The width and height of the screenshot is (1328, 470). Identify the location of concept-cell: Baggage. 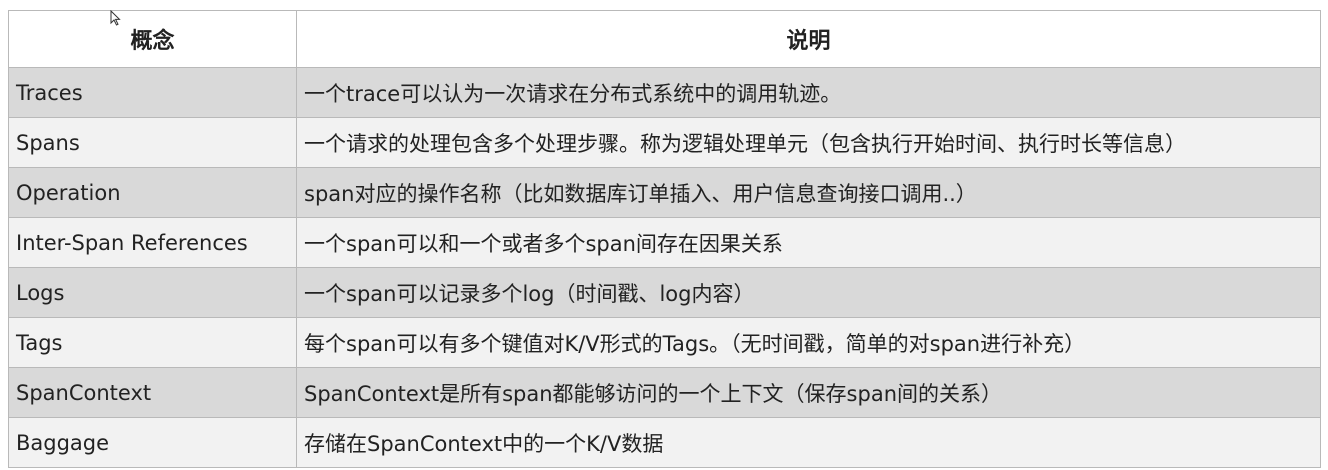
(152, 442).